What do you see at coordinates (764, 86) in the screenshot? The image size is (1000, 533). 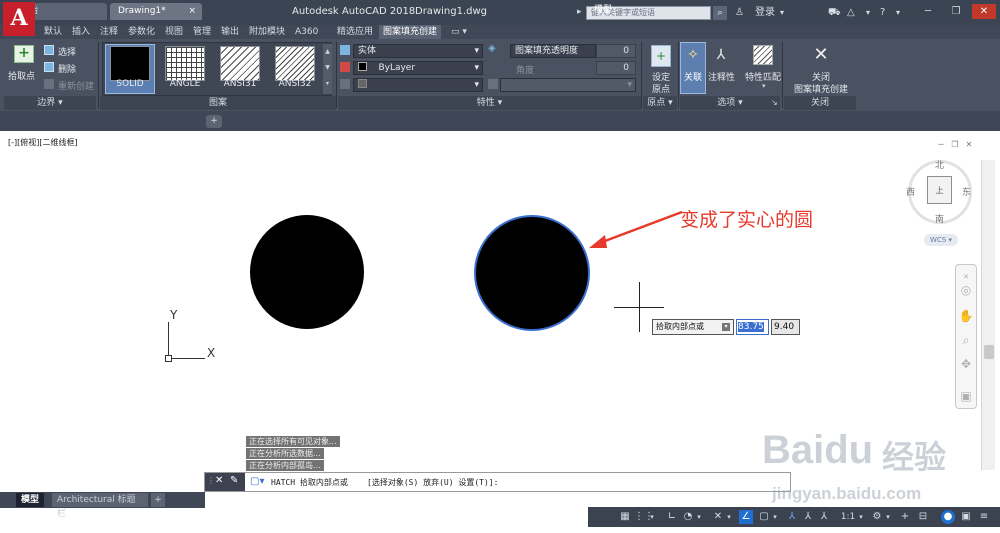 I see `match-dropdown-icon: ▾` at bounding box center [764, 86].